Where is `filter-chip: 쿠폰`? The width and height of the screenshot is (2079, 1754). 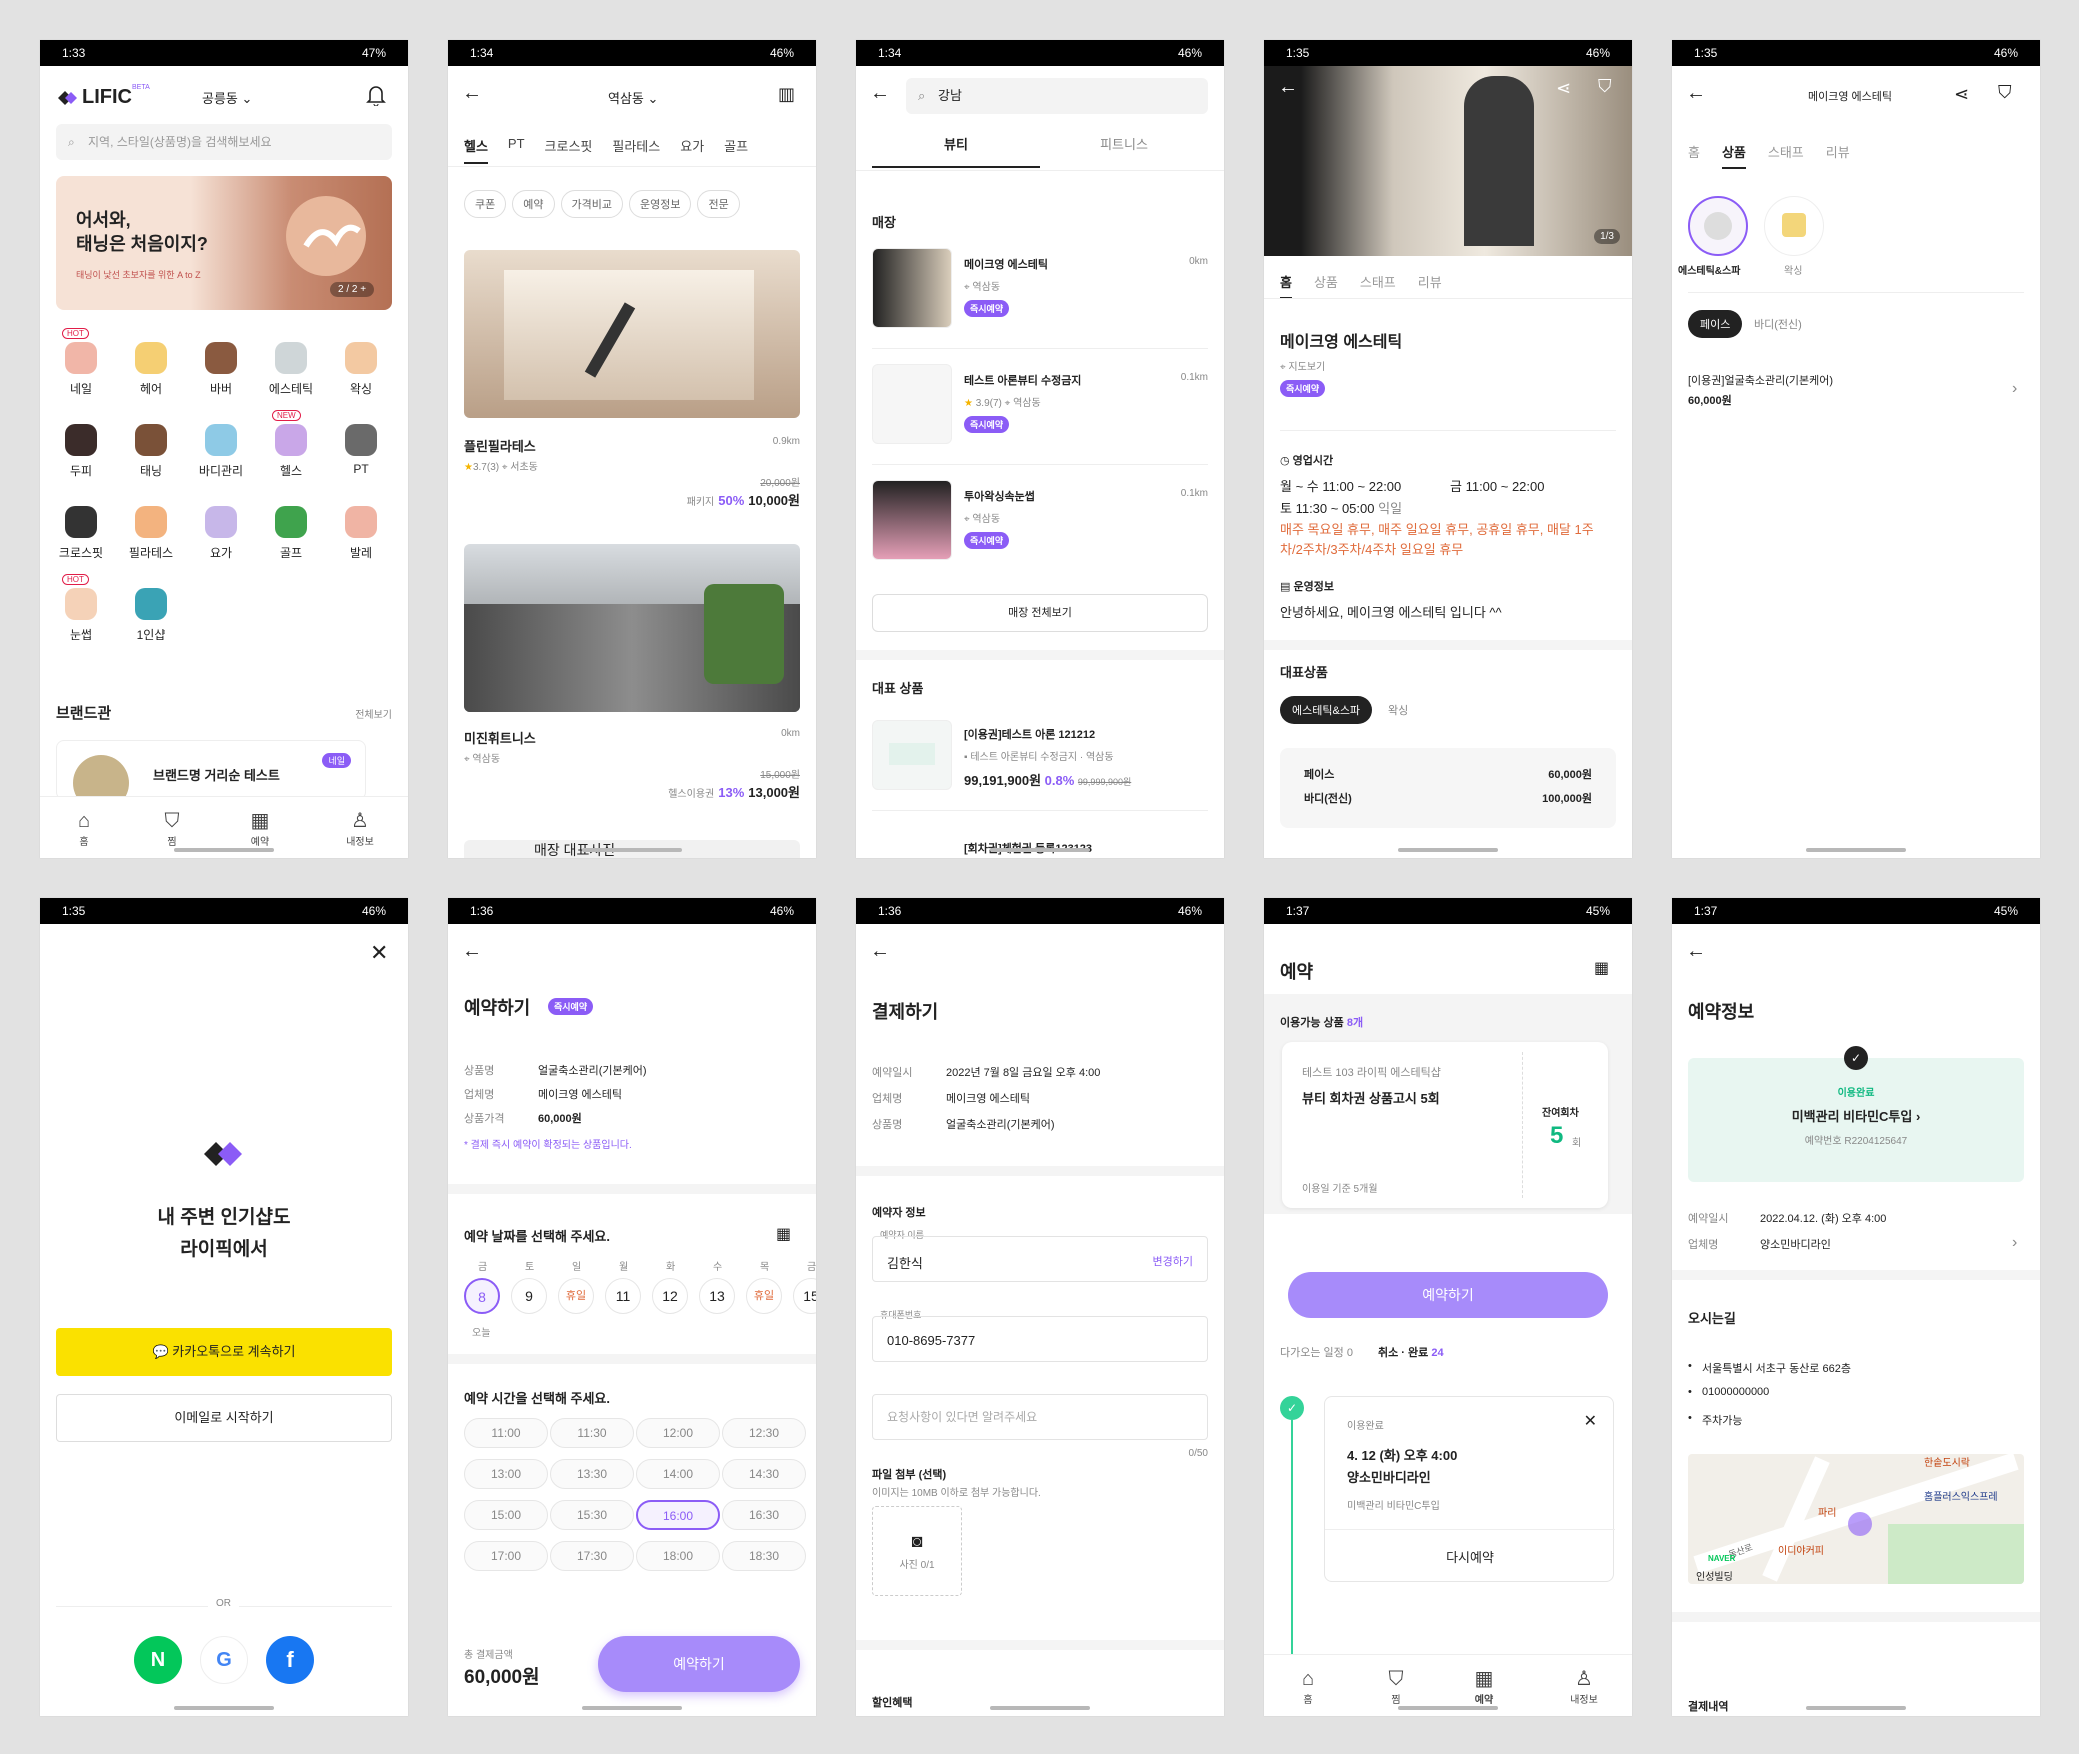
filter-chip: 쿠폰 is located at coordinates (485, 204).